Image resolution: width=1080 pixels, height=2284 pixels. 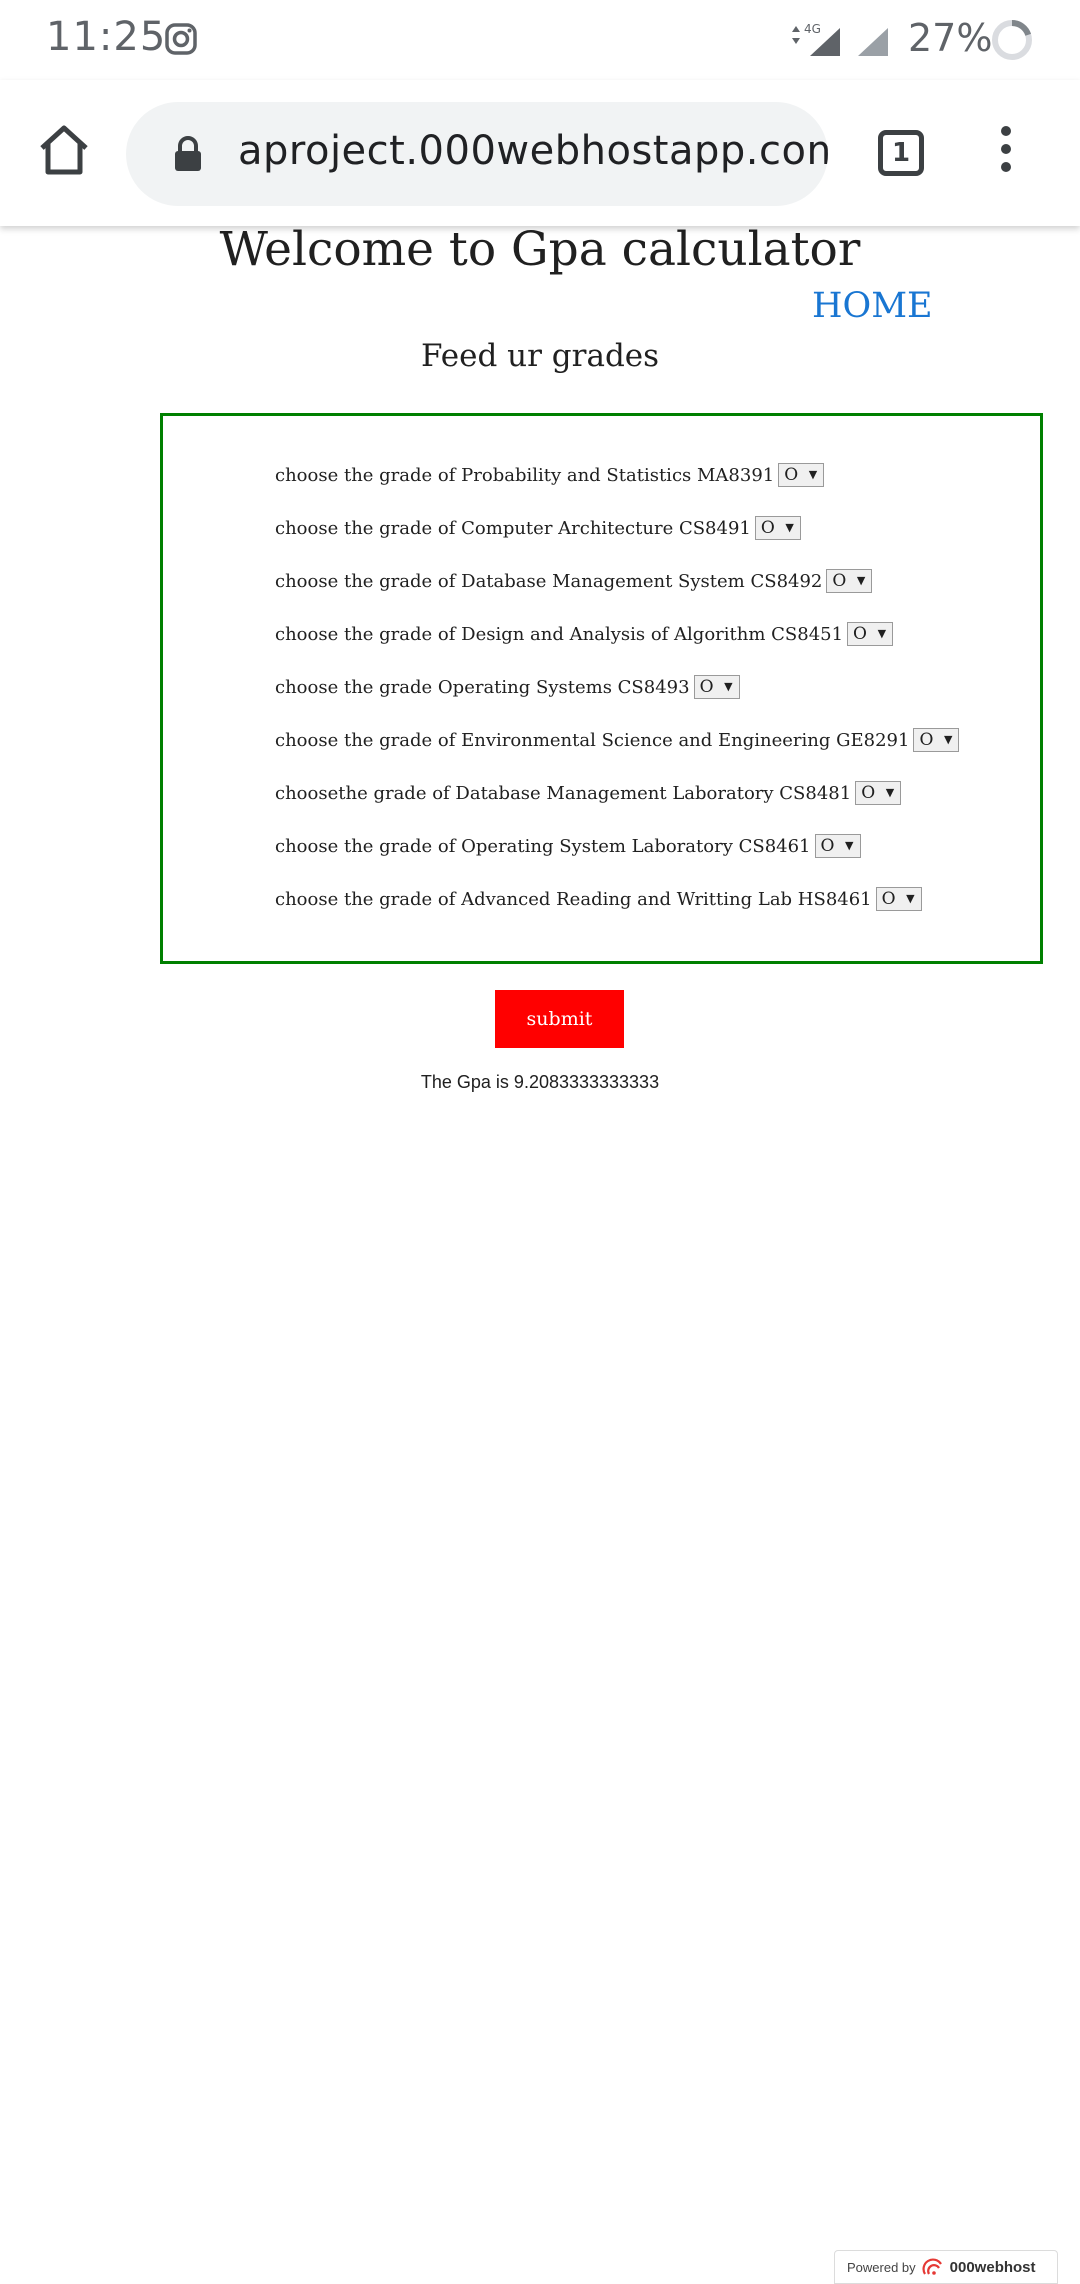 I want to click on home-icon, so click(x=64, y=150).